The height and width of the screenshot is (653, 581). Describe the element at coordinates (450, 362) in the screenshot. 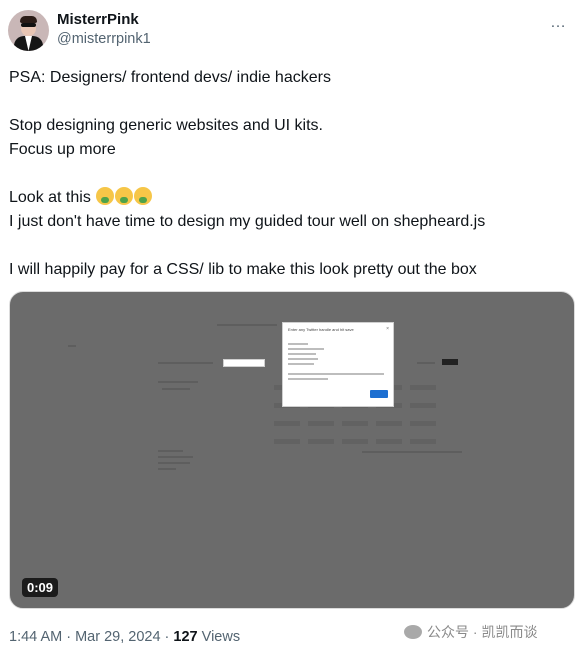

I see `video-button` at that location.